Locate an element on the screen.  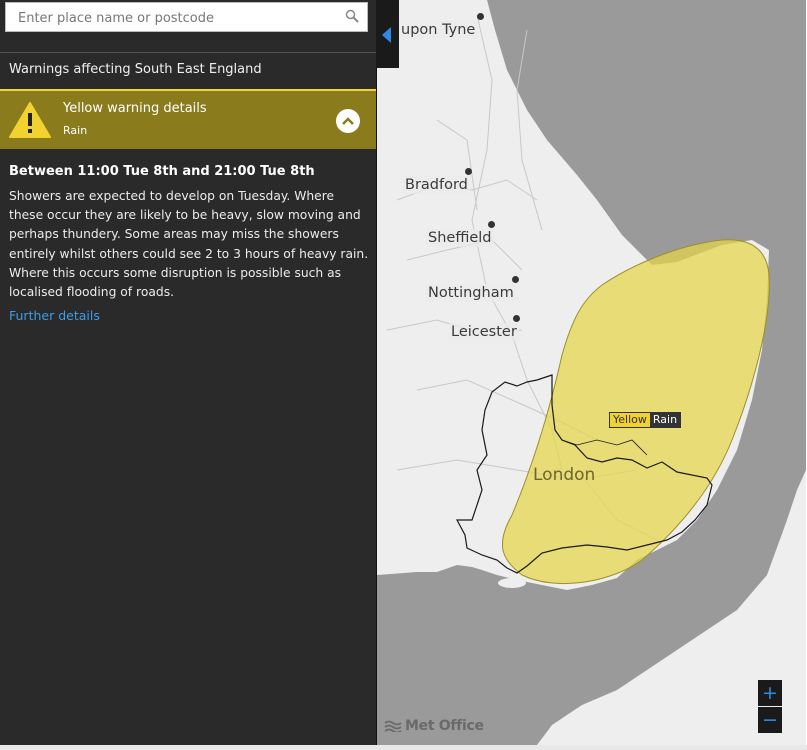
region-title: Warnings affecting South East England is located at coordinates (135, 69).